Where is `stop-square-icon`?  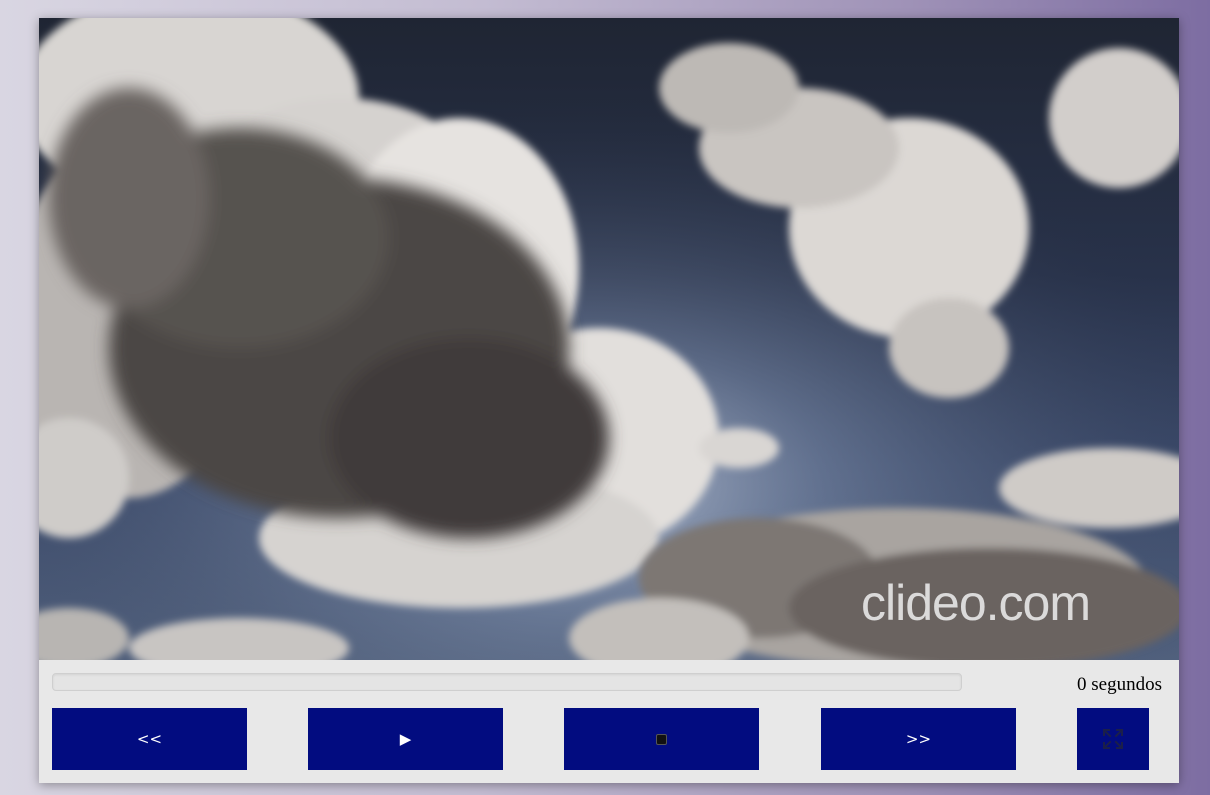
stop-square-icon is located at coordinates (661, 739).